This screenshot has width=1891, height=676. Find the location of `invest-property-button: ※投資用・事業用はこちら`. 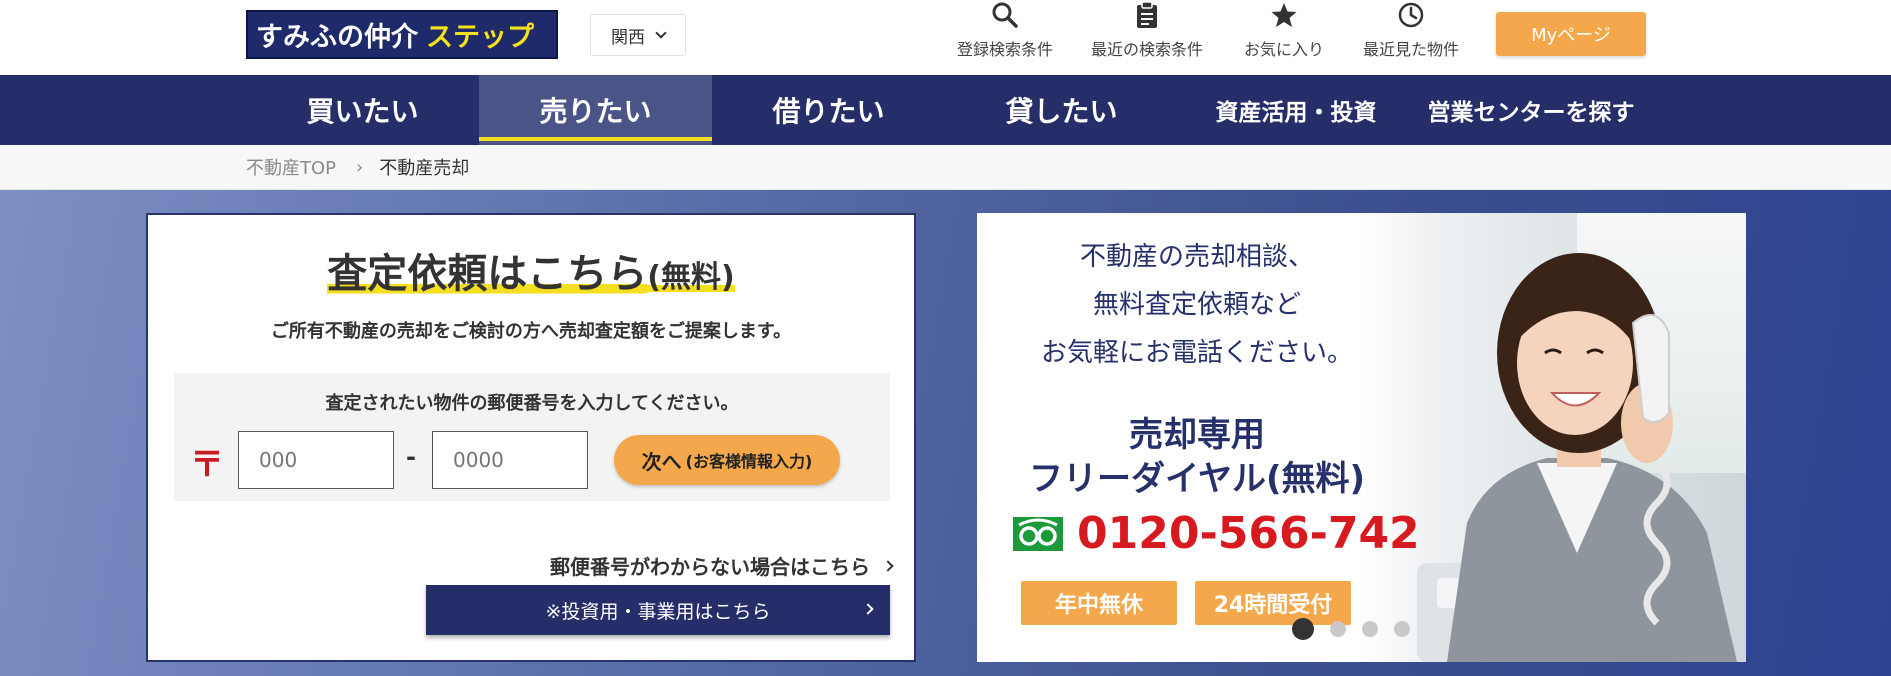

invest-property-button: ※投資用・事業用はこちら is located at coordinates (658, 610).